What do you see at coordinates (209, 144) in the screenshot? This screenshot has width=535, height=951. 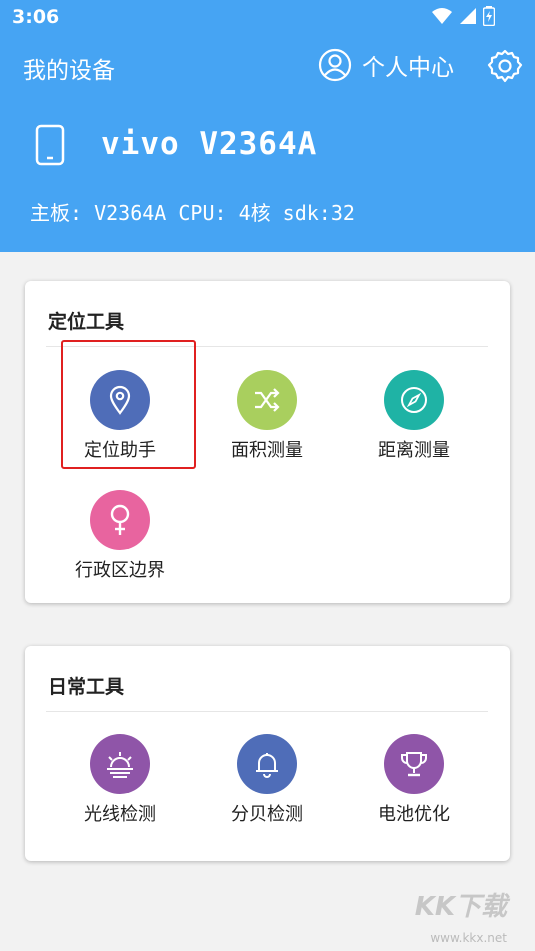 I see `device-name: vivo V2364A` at bounding box center [209, 144].